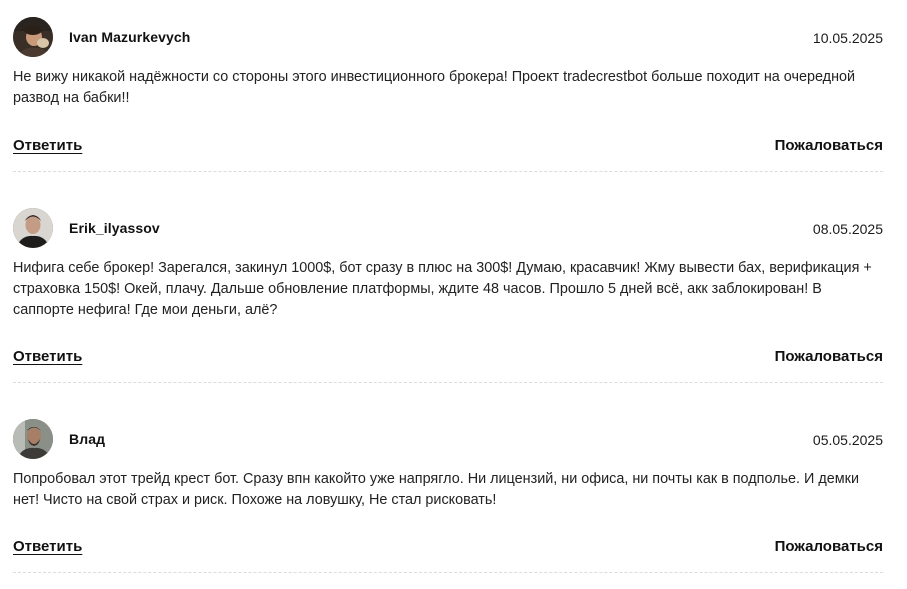 This screenshot has width=907, height=589. Describe the element at coordinates (130, 37) in the screenshot. I see `comment-author: Ivan Mazurkevych` at that location.